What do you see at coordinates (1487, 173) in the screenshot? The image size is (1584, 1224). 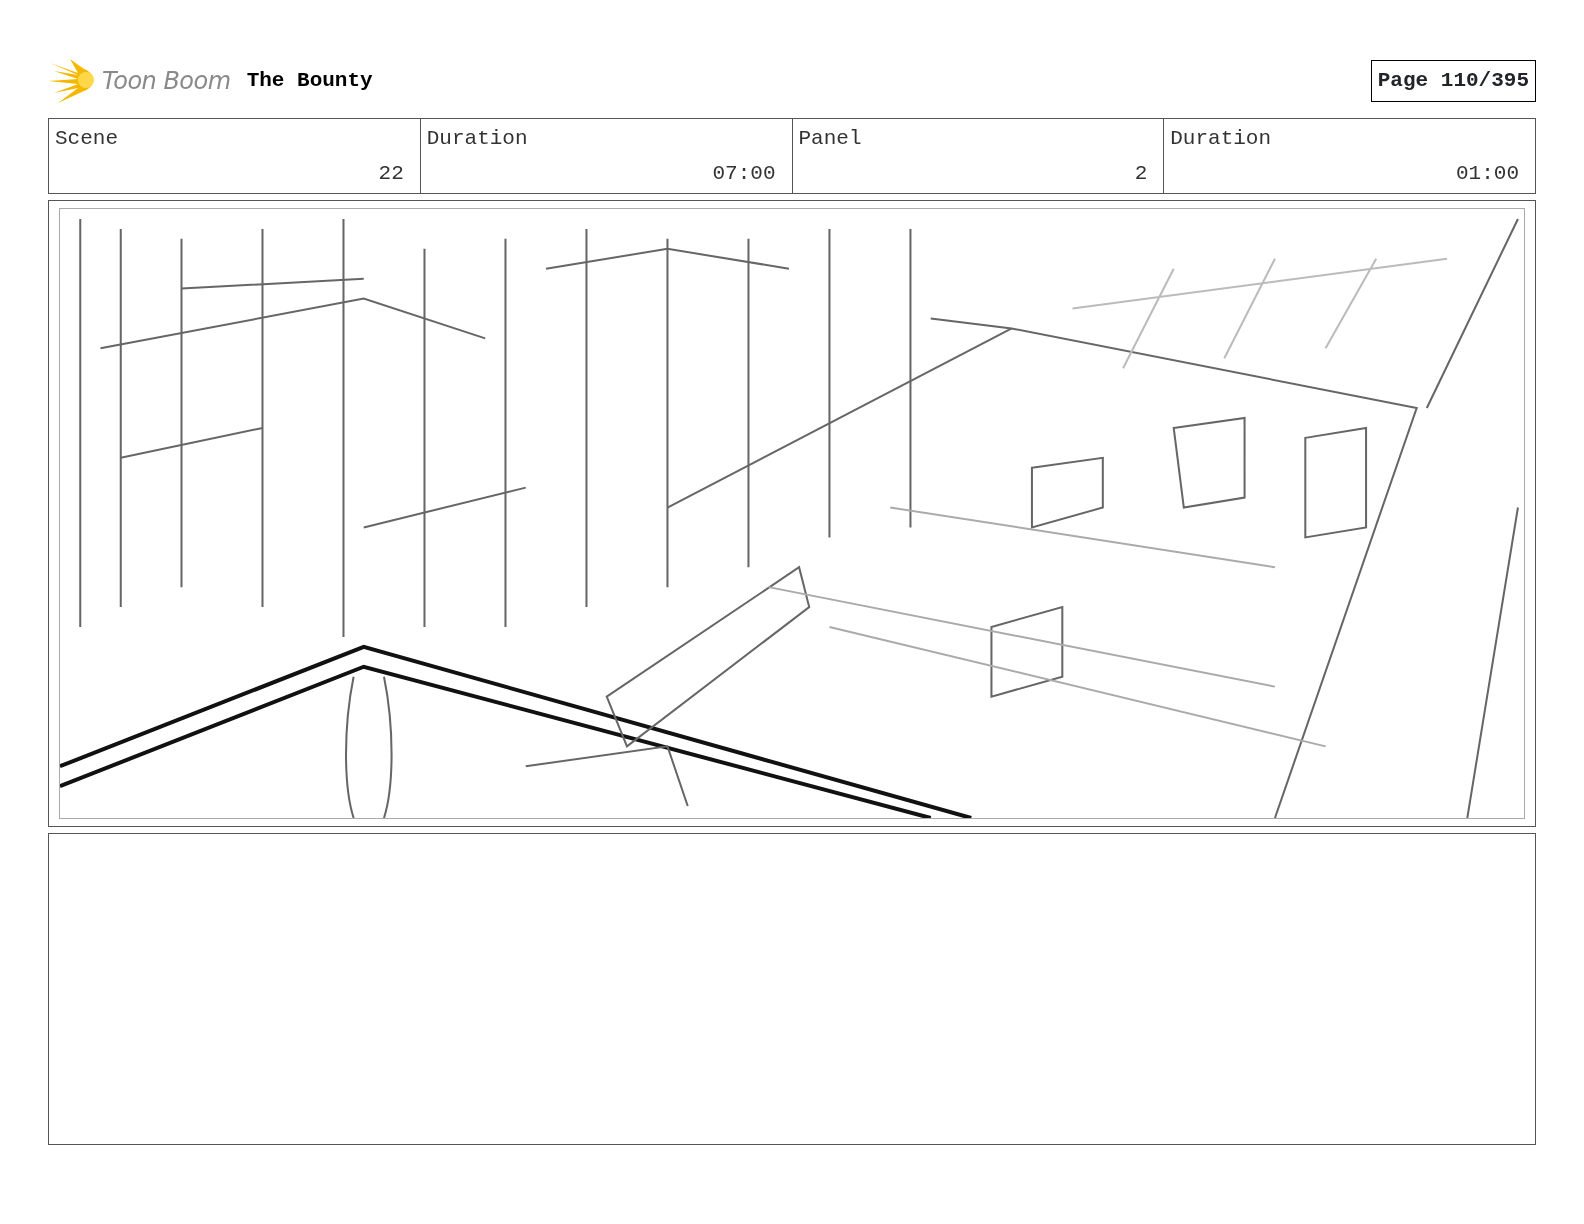 I see `field-value: 01:00` at bounding box center [1487, 173].